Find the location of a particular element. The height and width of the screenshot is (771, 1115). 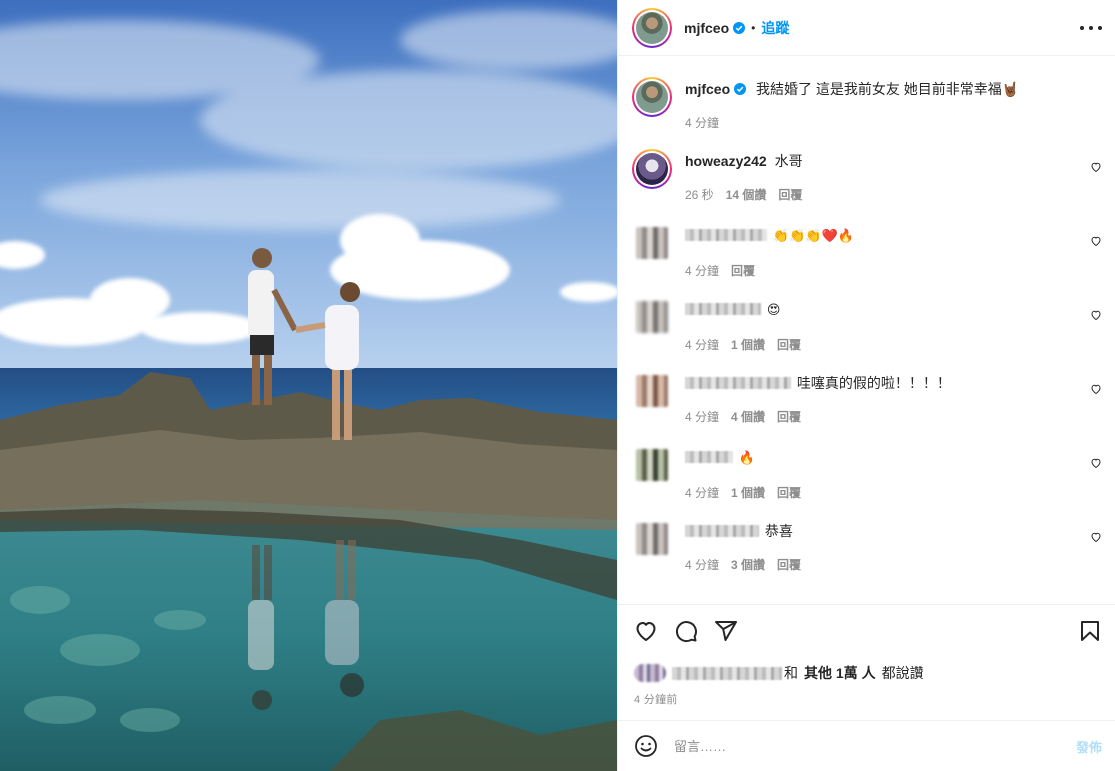

caption-avatar is located at coordinates (652, 97).